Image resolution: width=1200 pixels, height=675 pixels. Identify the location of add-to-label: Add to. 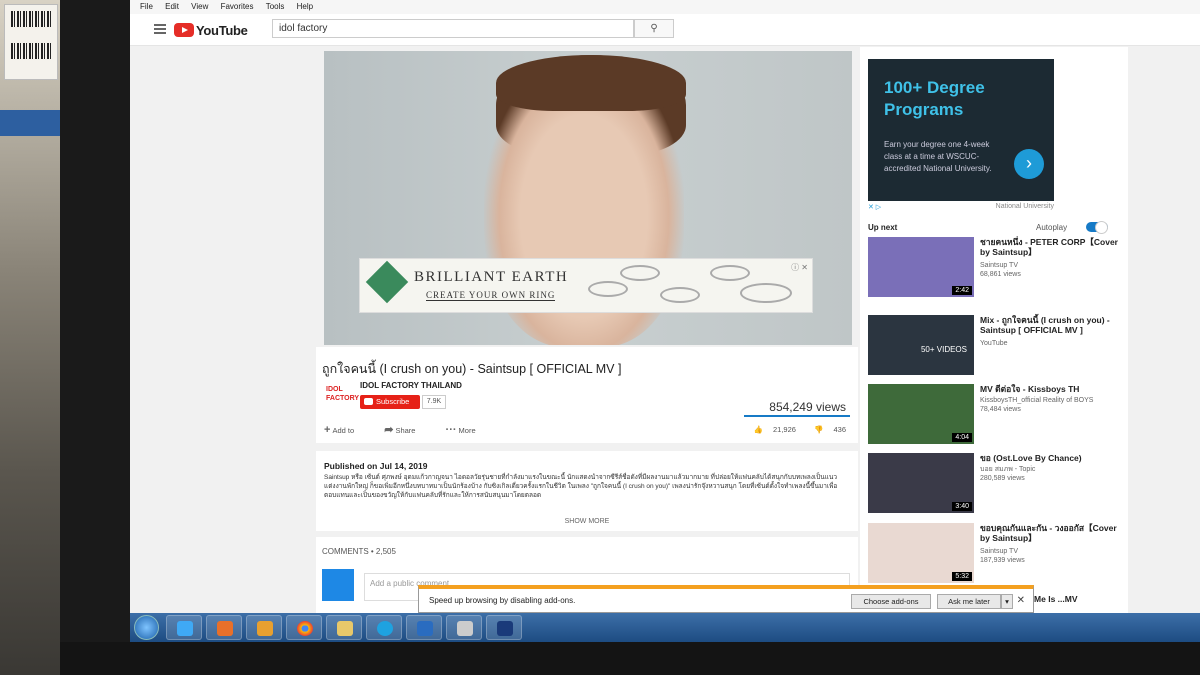
(343, 430).